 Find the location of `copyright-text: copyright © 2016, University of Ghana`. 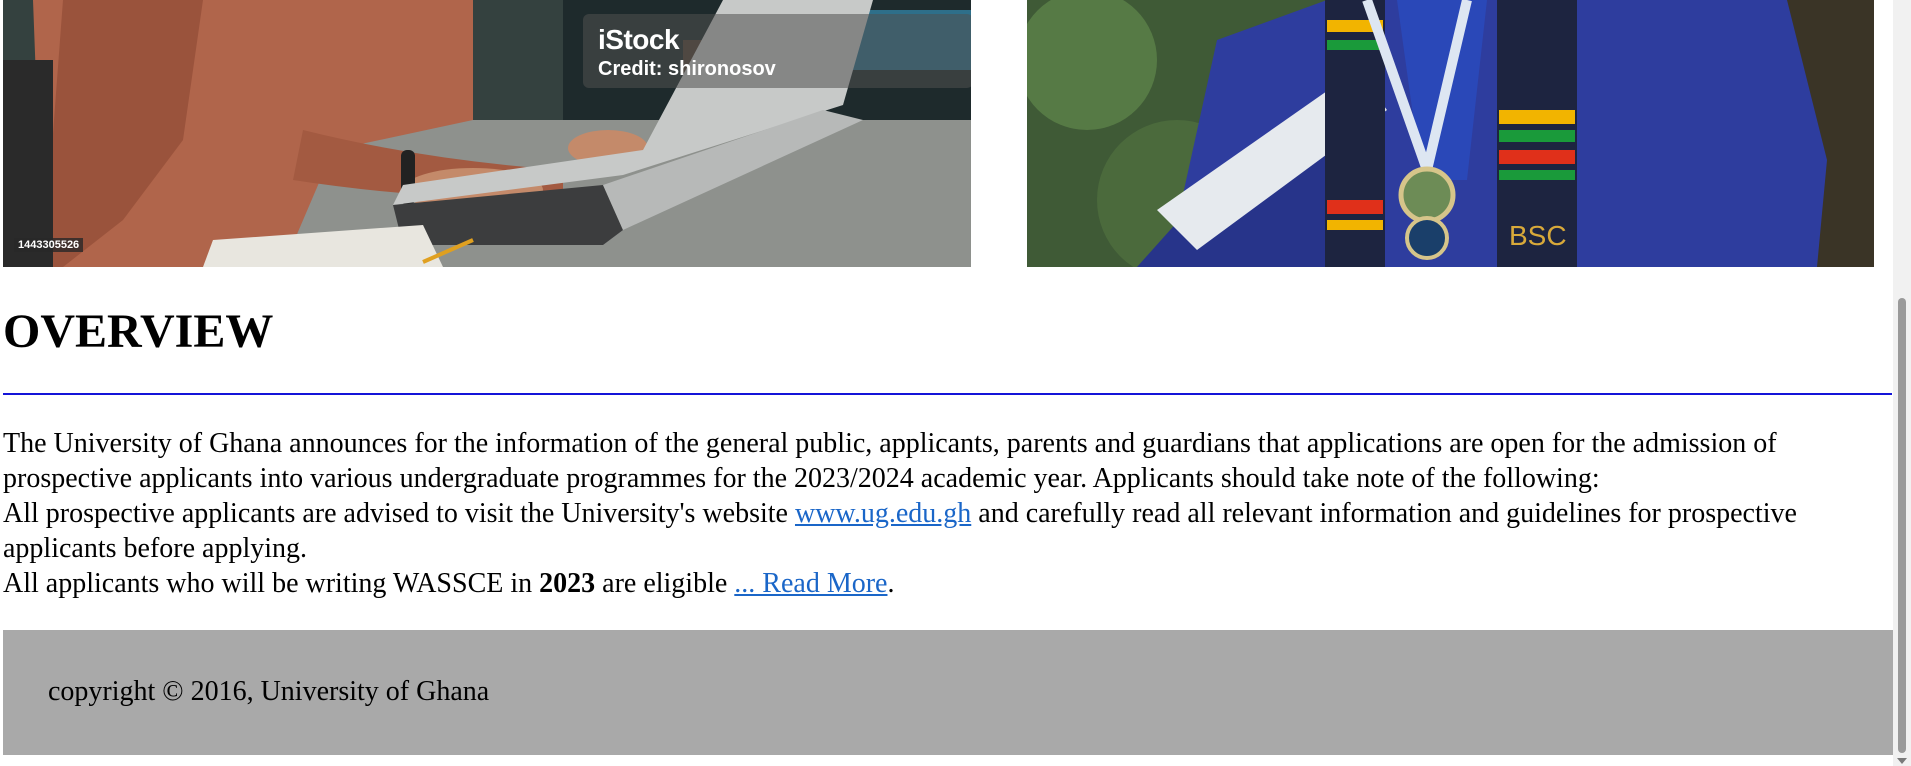

copyright-text: copyright © 2016, University of Ghana is located at coordinates (269, 691).